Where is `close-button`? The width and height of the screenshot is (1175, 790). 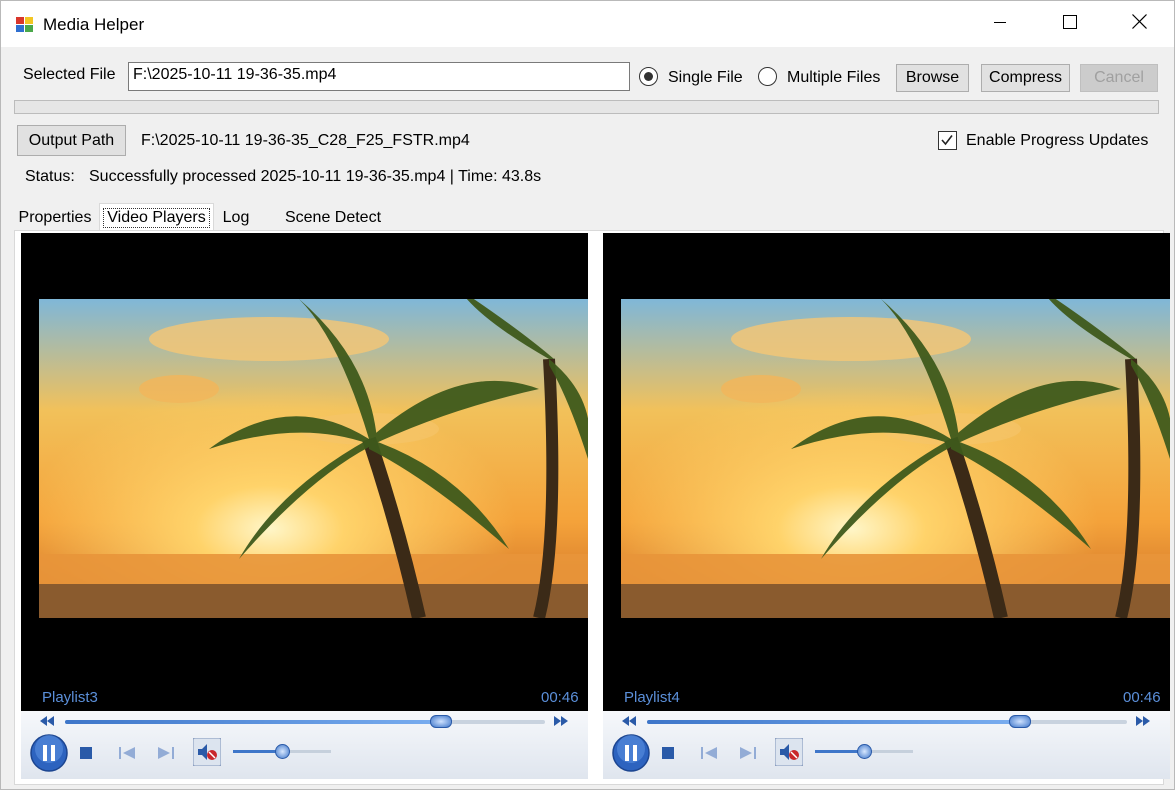 close-button is located at coordinates (1139, 24).